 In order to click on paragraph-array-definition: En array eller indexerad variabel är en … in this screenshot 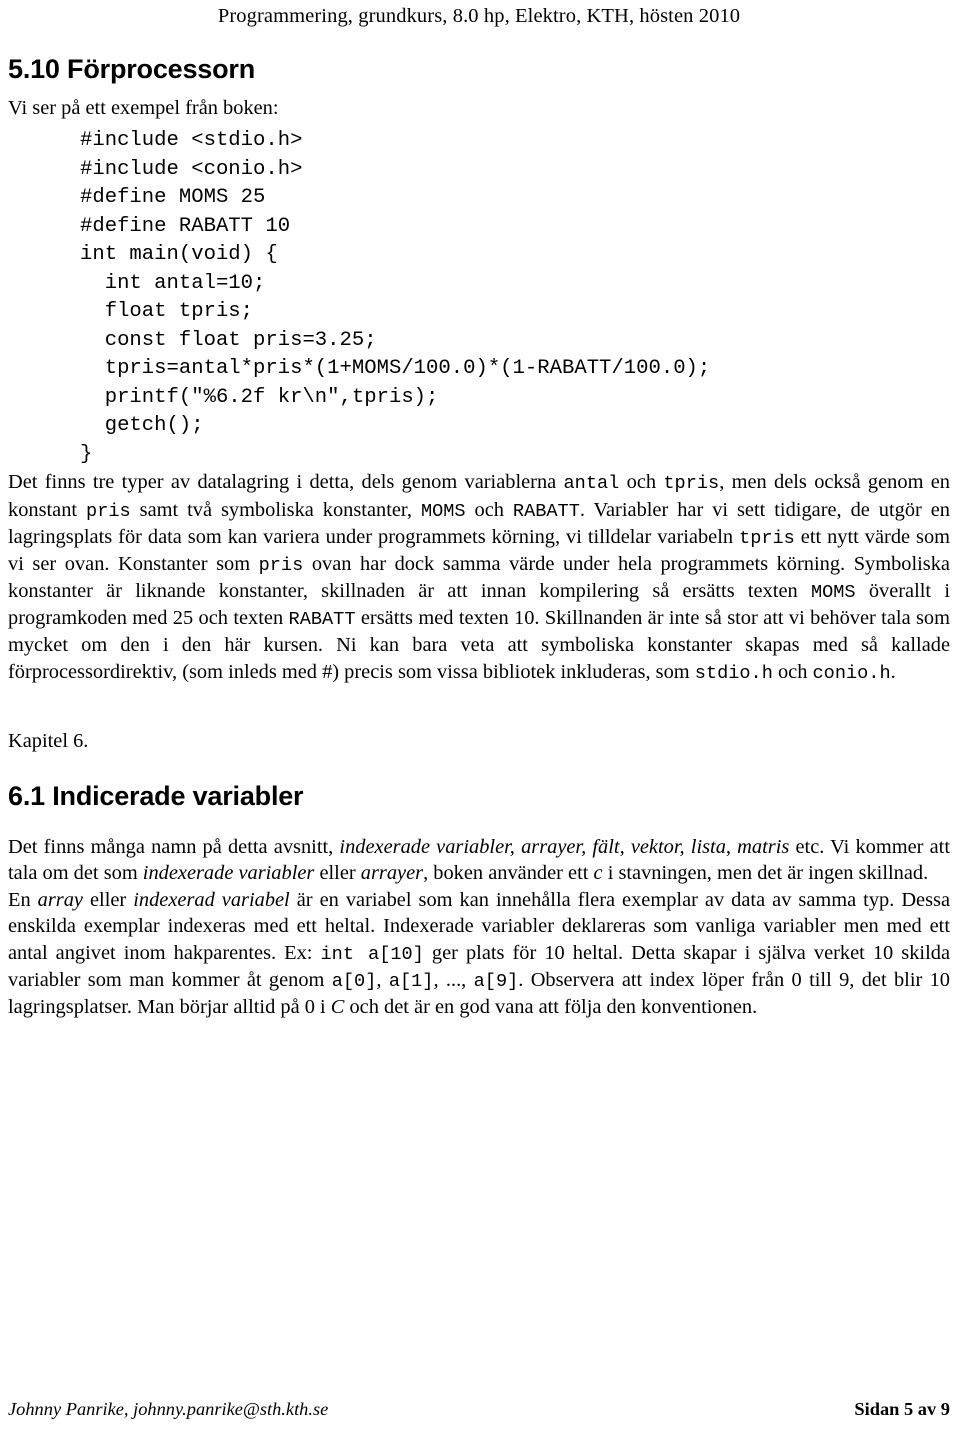, I will do `click(479, 954)`.